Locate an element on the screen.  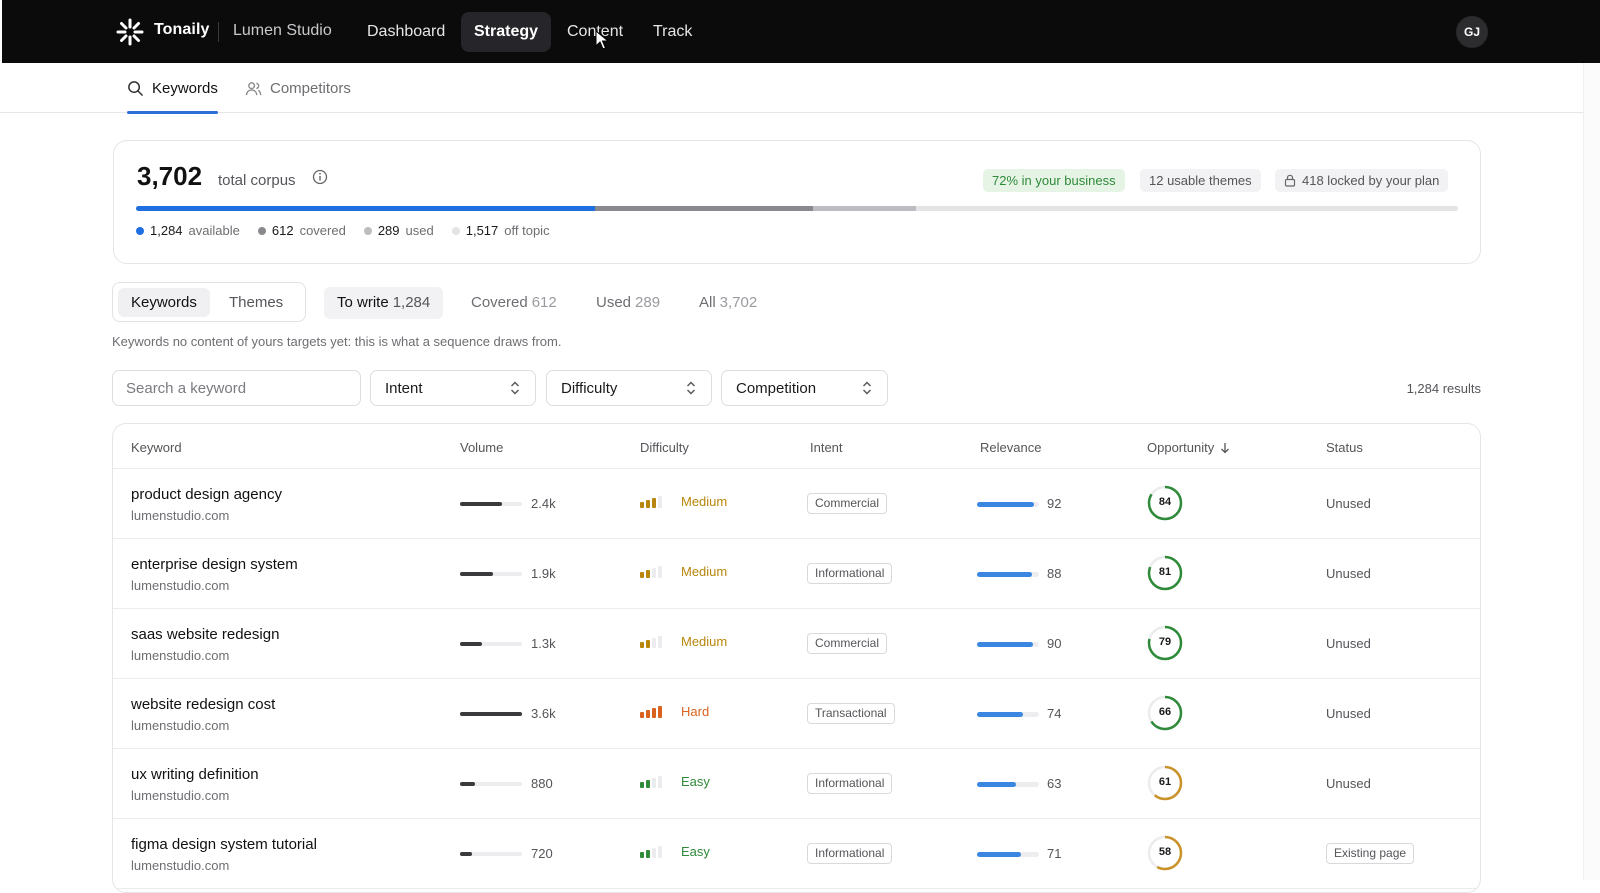
topbar-divider is located at coordinates (218, 32).